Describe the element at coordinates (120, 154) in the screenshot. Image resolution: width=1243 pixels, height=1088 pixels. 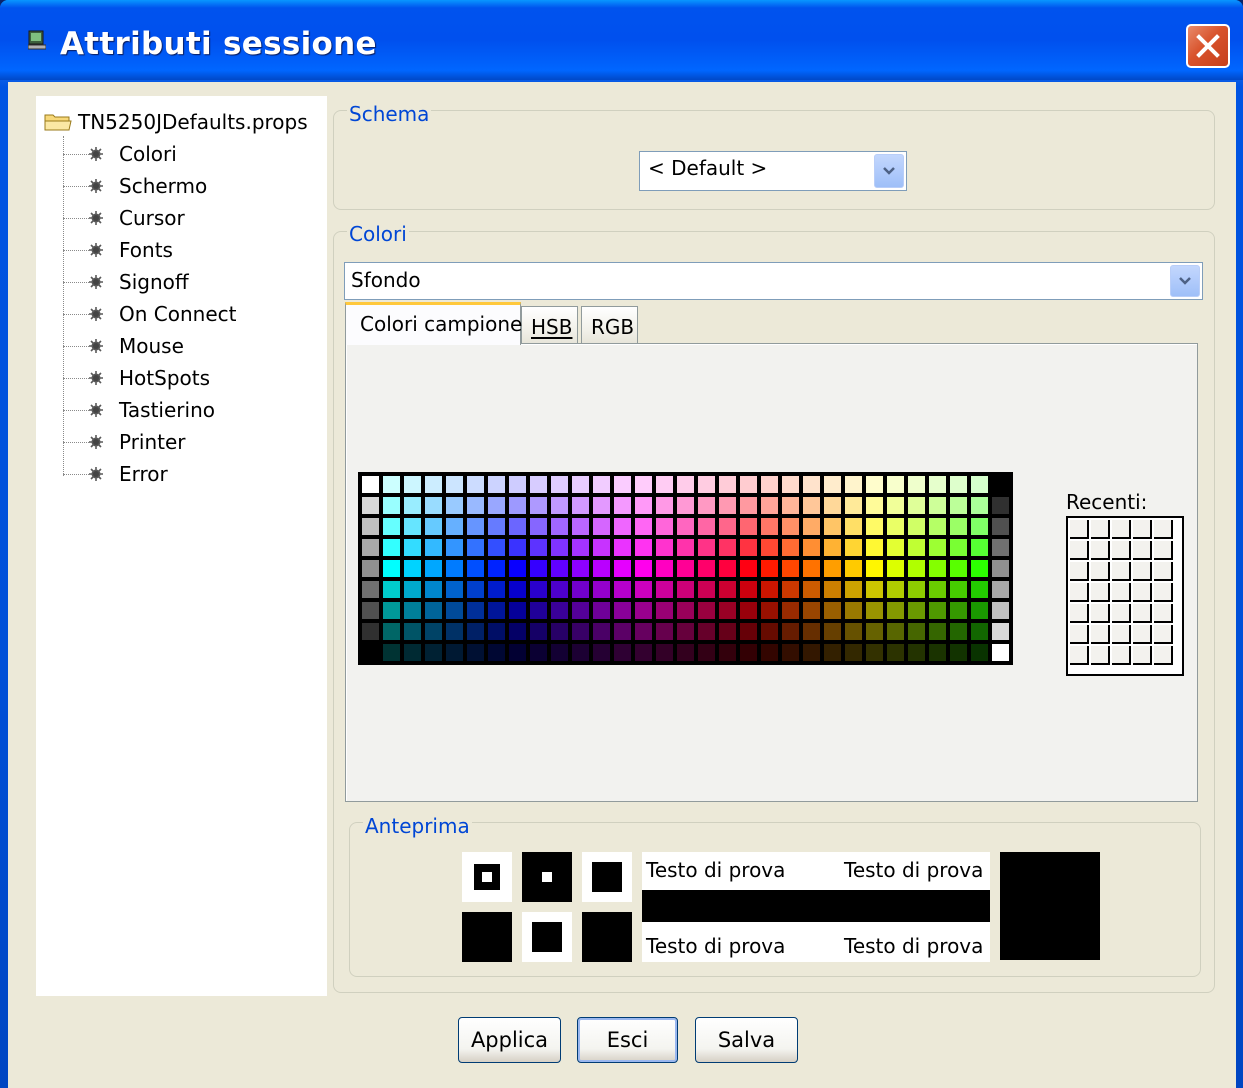
I see `tree-item-colori: Colori` at that location.